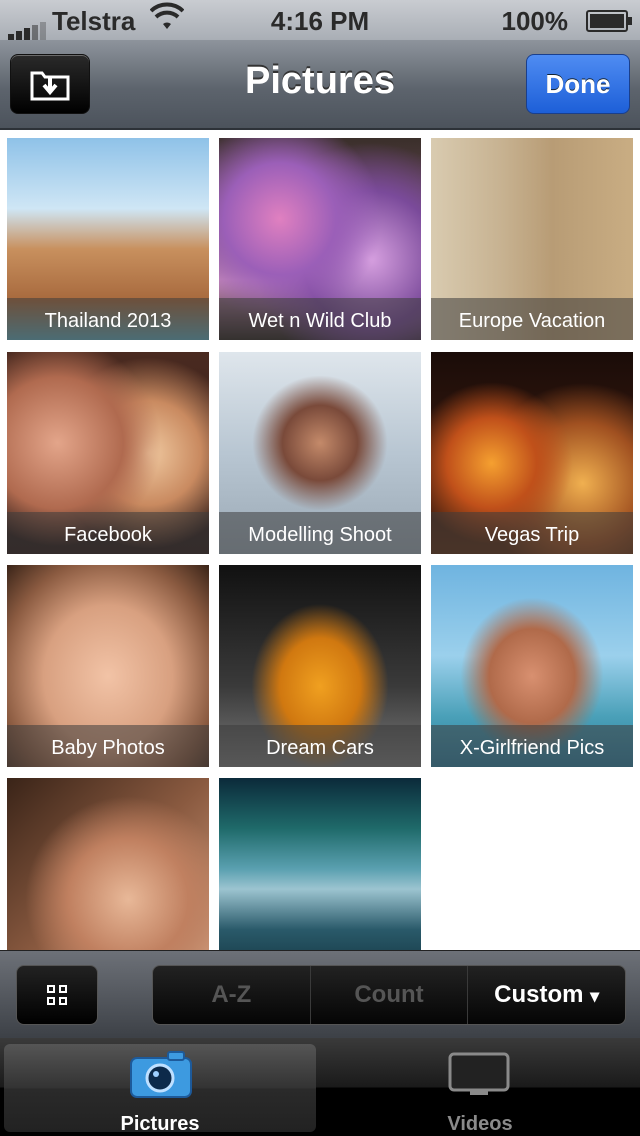 The width and height of the screenshot is (640, 1136). I want to click on tv-icon, so click(479, 1073).